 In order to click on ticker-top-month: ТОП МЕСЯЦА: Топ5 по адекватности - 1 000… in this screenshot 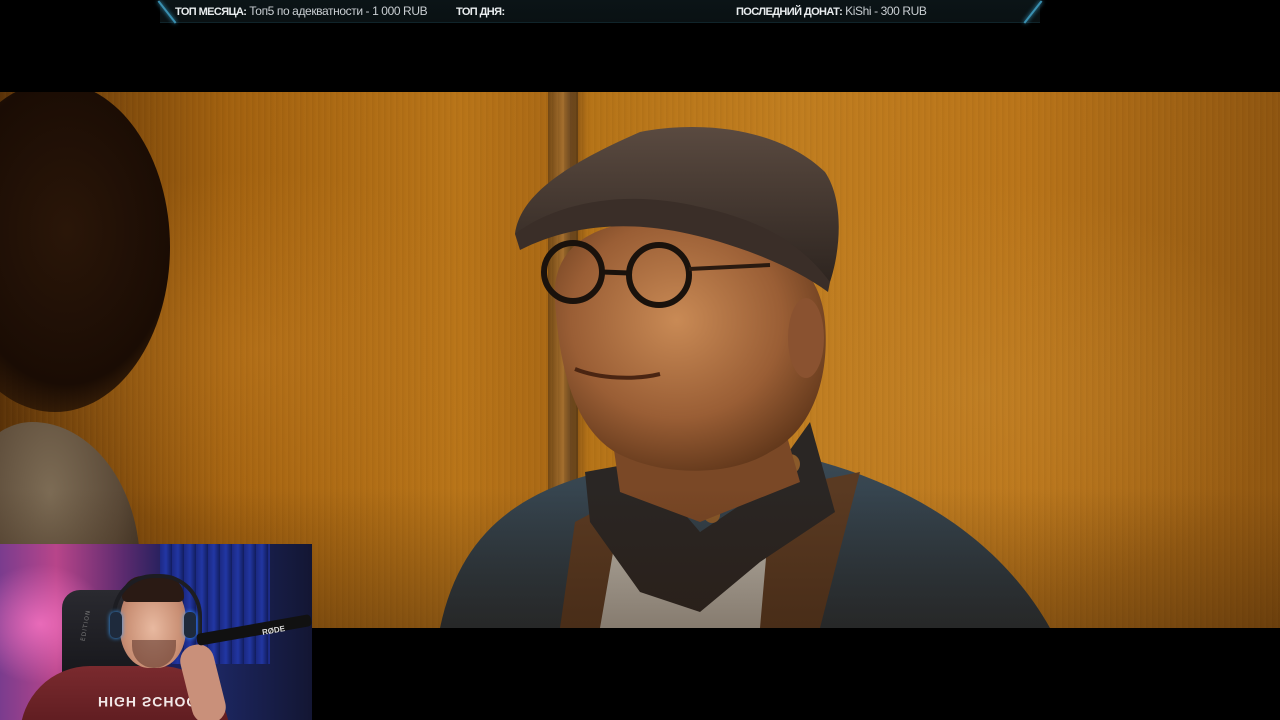, I will do `click(301, 11)`.